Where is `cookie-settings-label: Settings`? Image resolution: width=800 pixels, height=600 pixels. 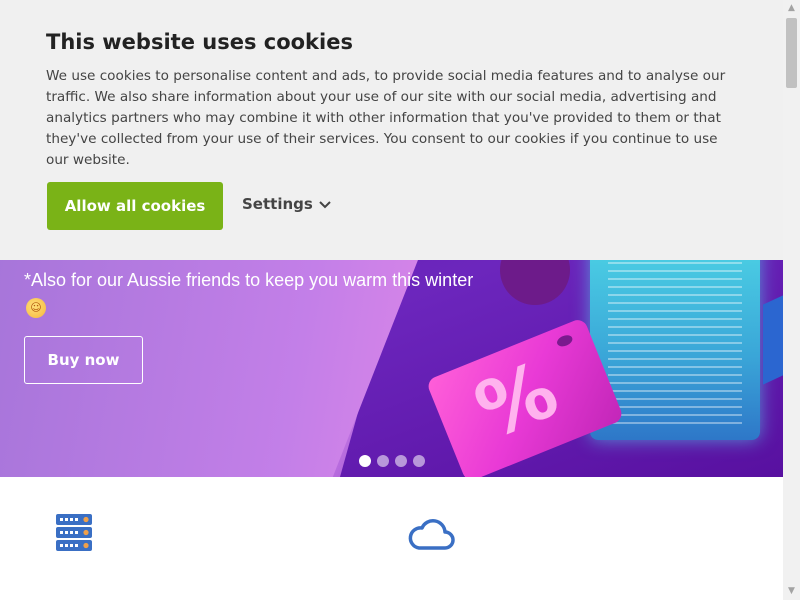
cookie-settings-label: Settings is located at coordinates (277, 204).